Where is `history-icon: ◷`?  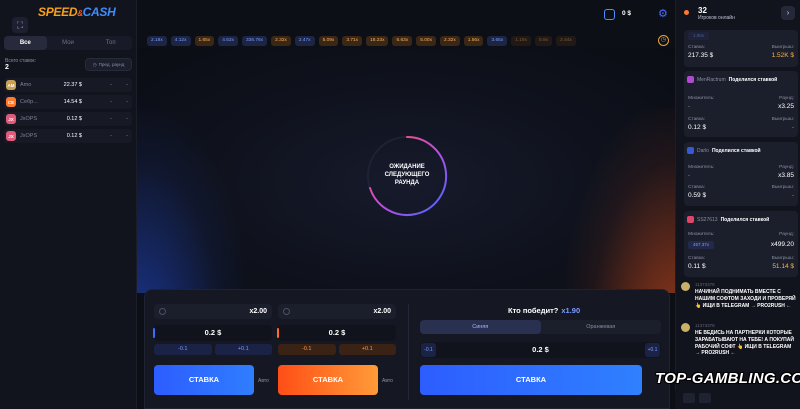
history-icon: ◷ is located at coordinates (94, 64).